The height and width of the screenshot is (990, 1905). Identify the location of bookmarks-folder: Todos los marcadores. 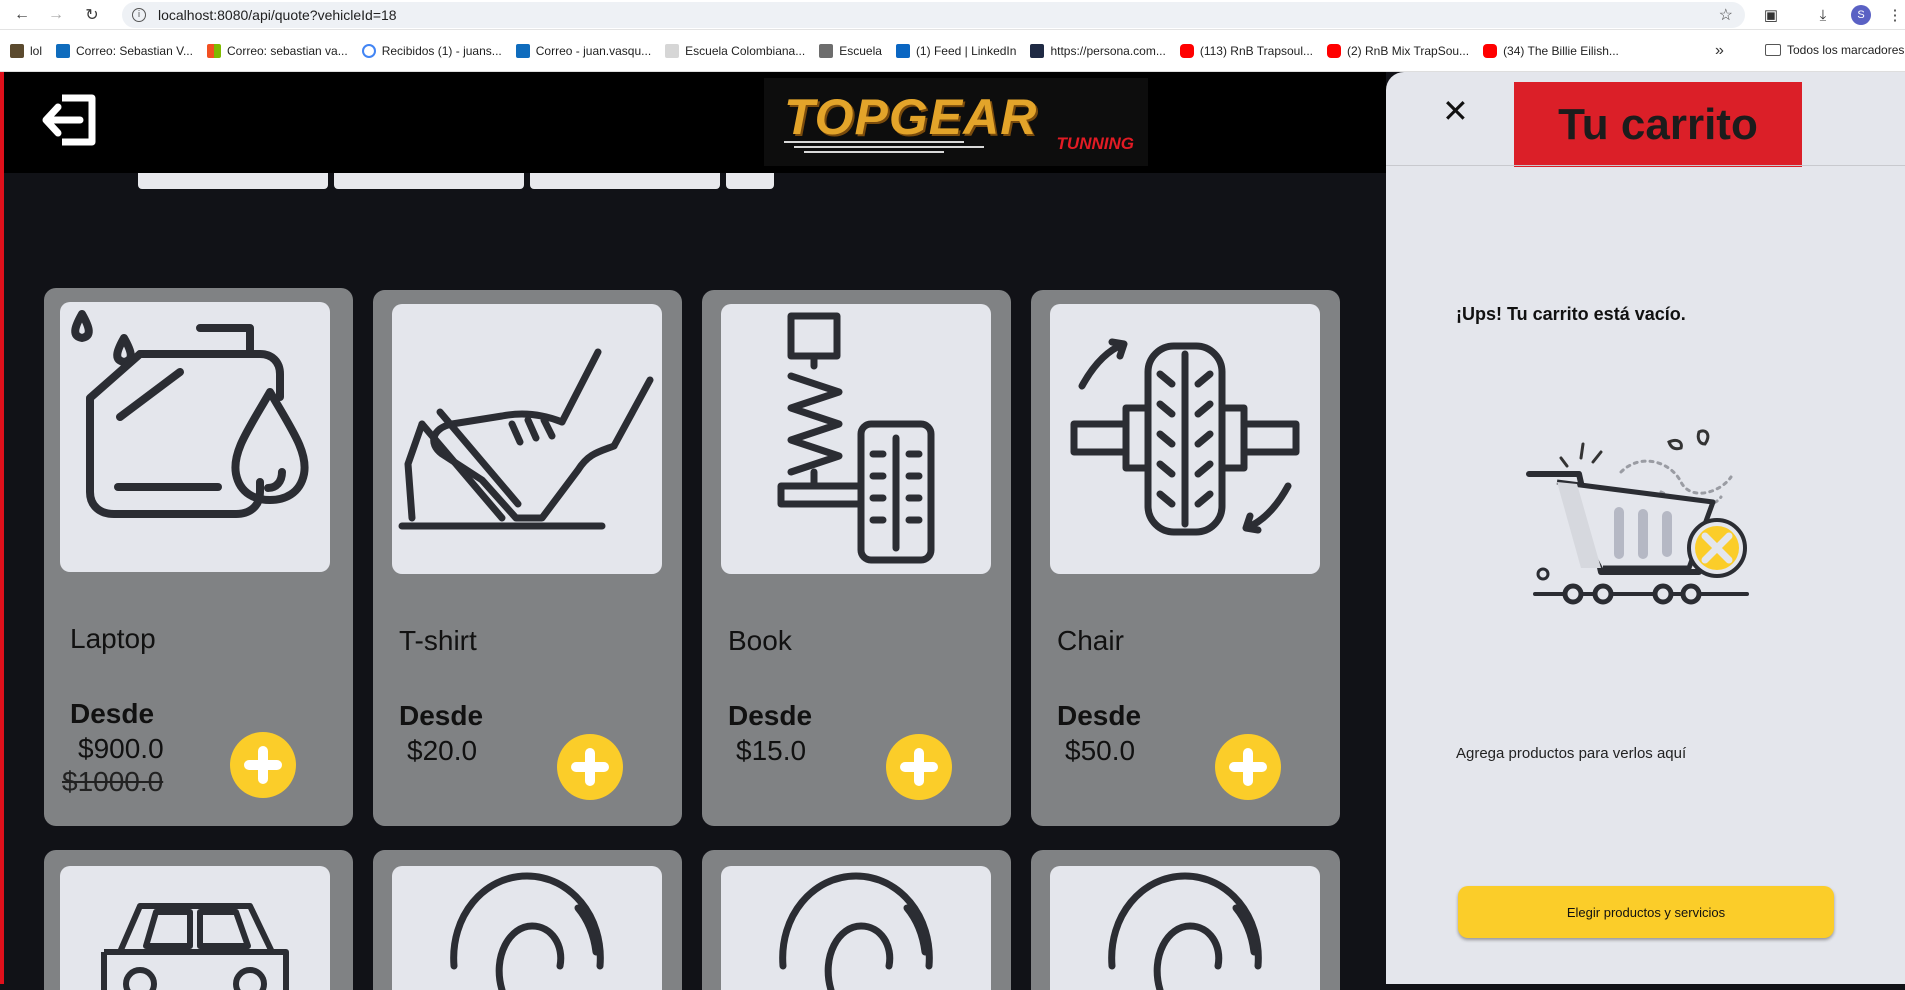
(1834, 50).